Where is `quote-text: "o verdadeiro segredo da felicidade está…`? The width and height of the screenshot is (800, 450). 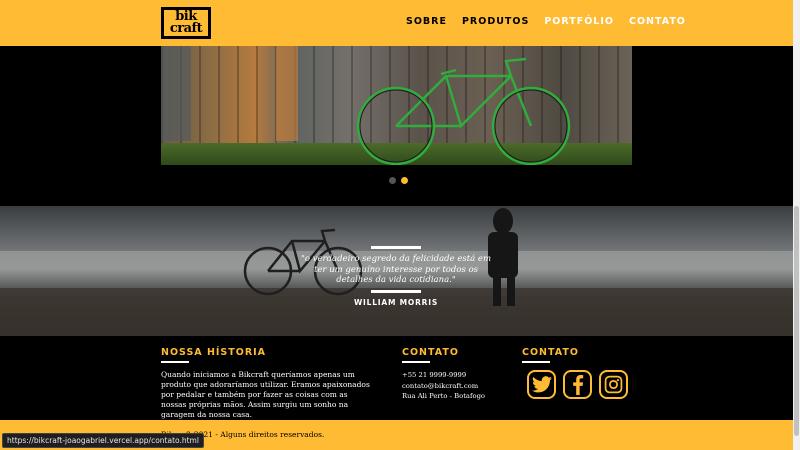
quote-text: "o verdadeiro segredo da felicidade está… is located at coordinates (396, 269).